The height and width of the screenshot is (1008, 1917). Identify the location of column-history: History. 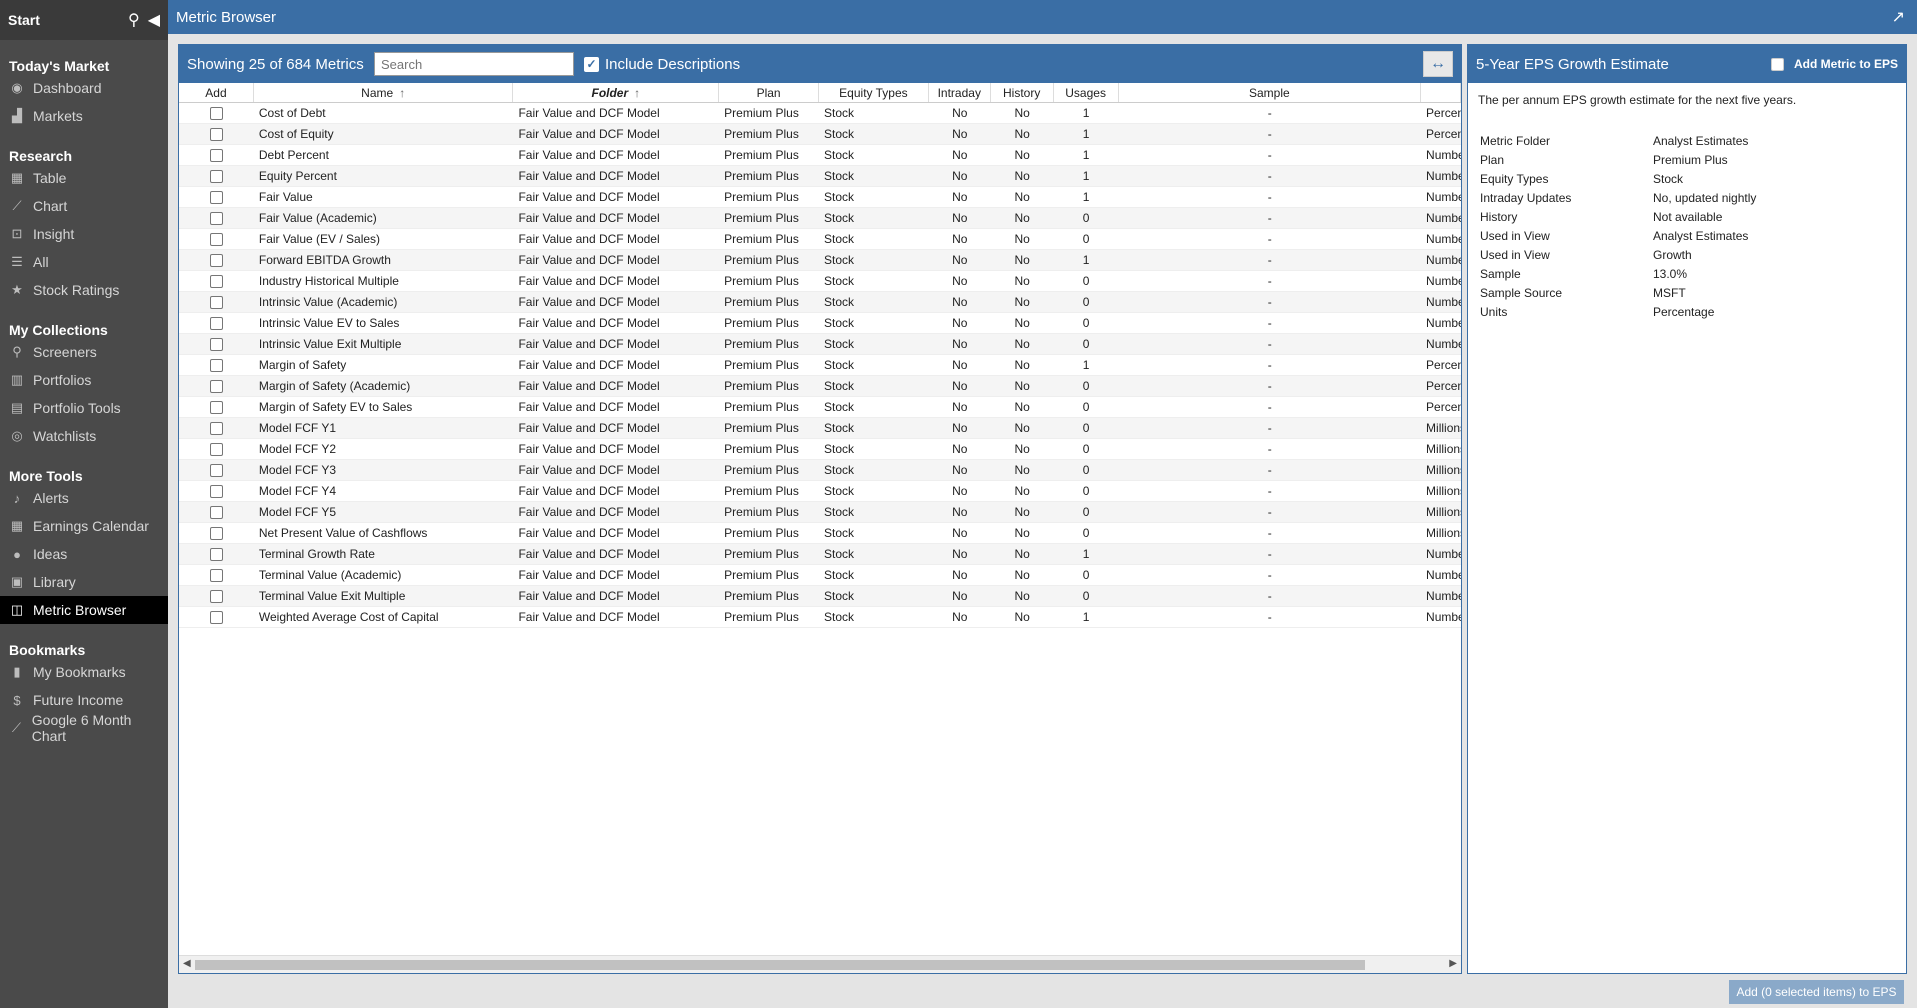
(1022, 92).